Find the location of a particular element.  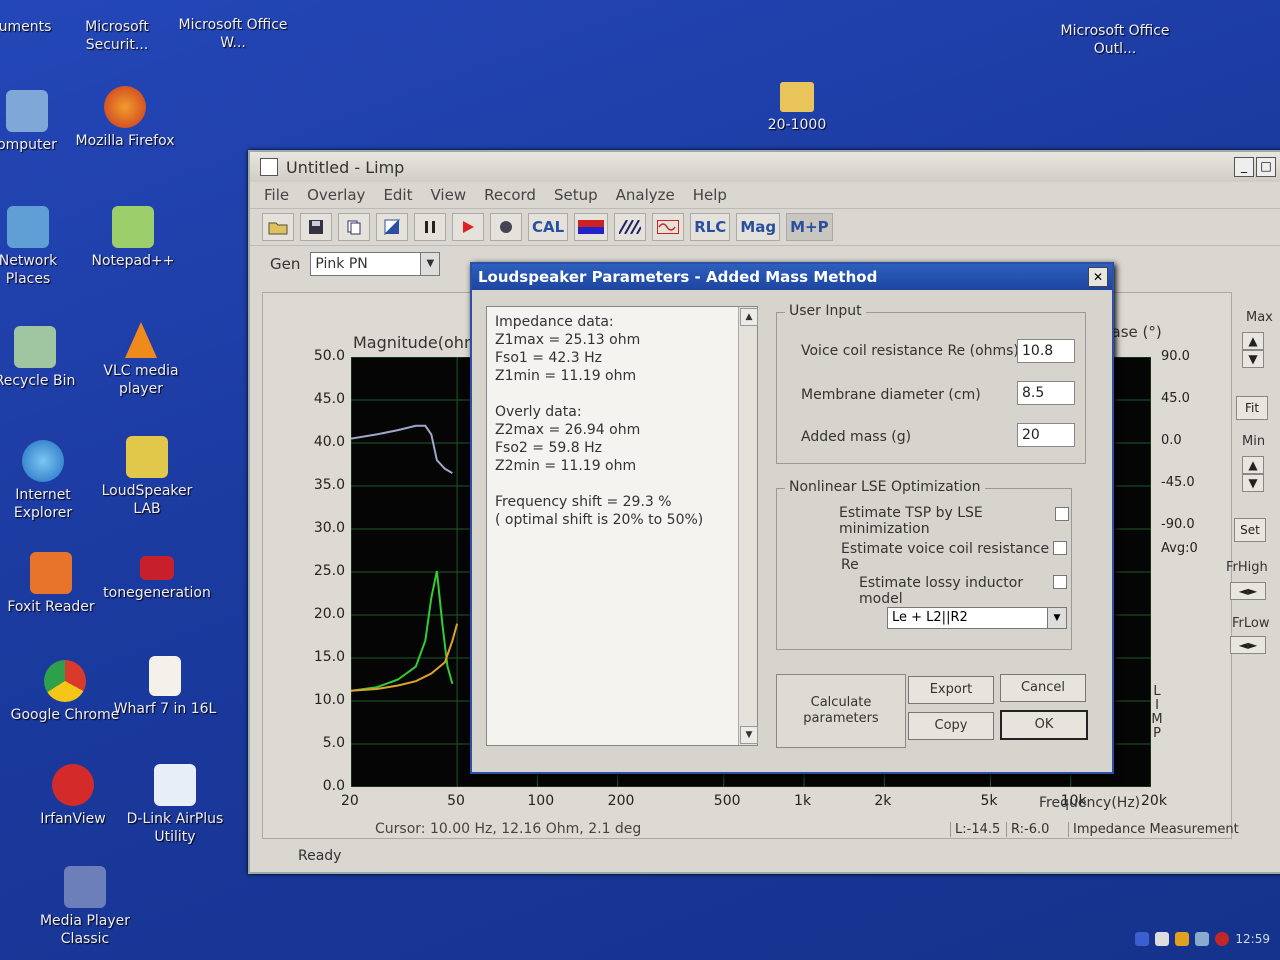

max-up-button: ▲ is located at coordinates (1253, 341).